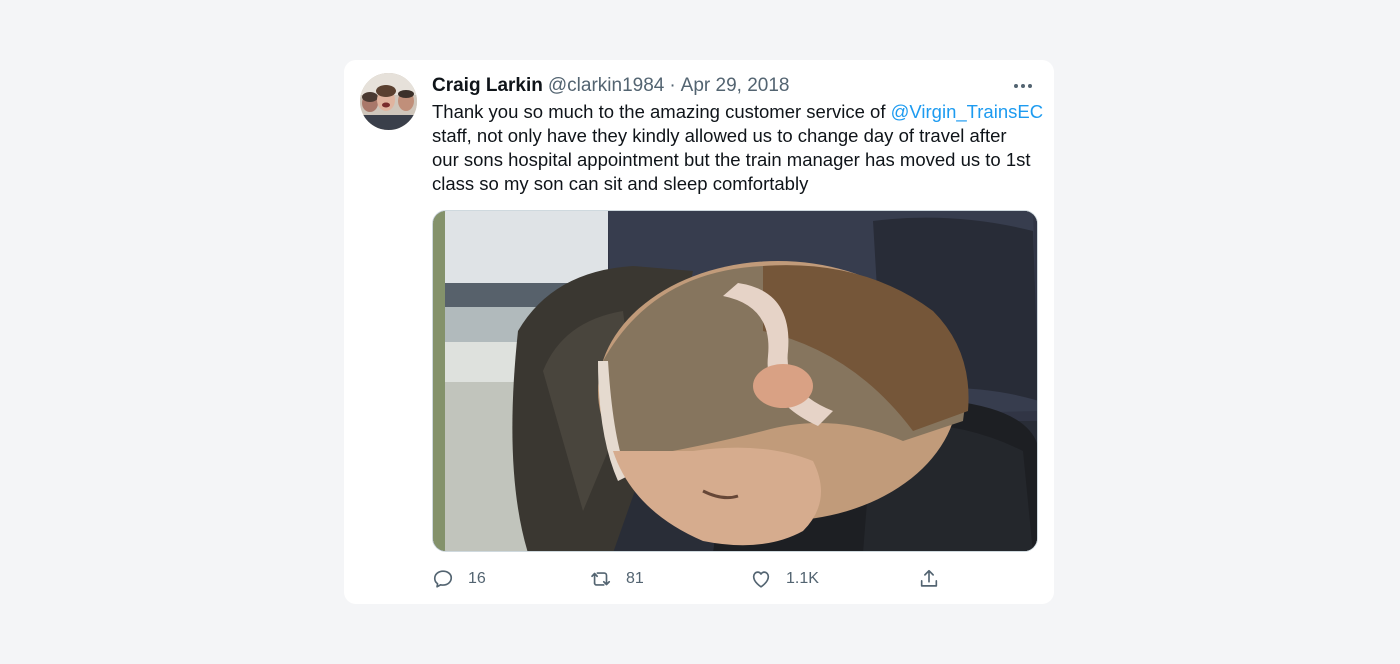 Image resolution: width=1400 pixels, height=664 pixels. I want to click on share-button, so click(936, 579).